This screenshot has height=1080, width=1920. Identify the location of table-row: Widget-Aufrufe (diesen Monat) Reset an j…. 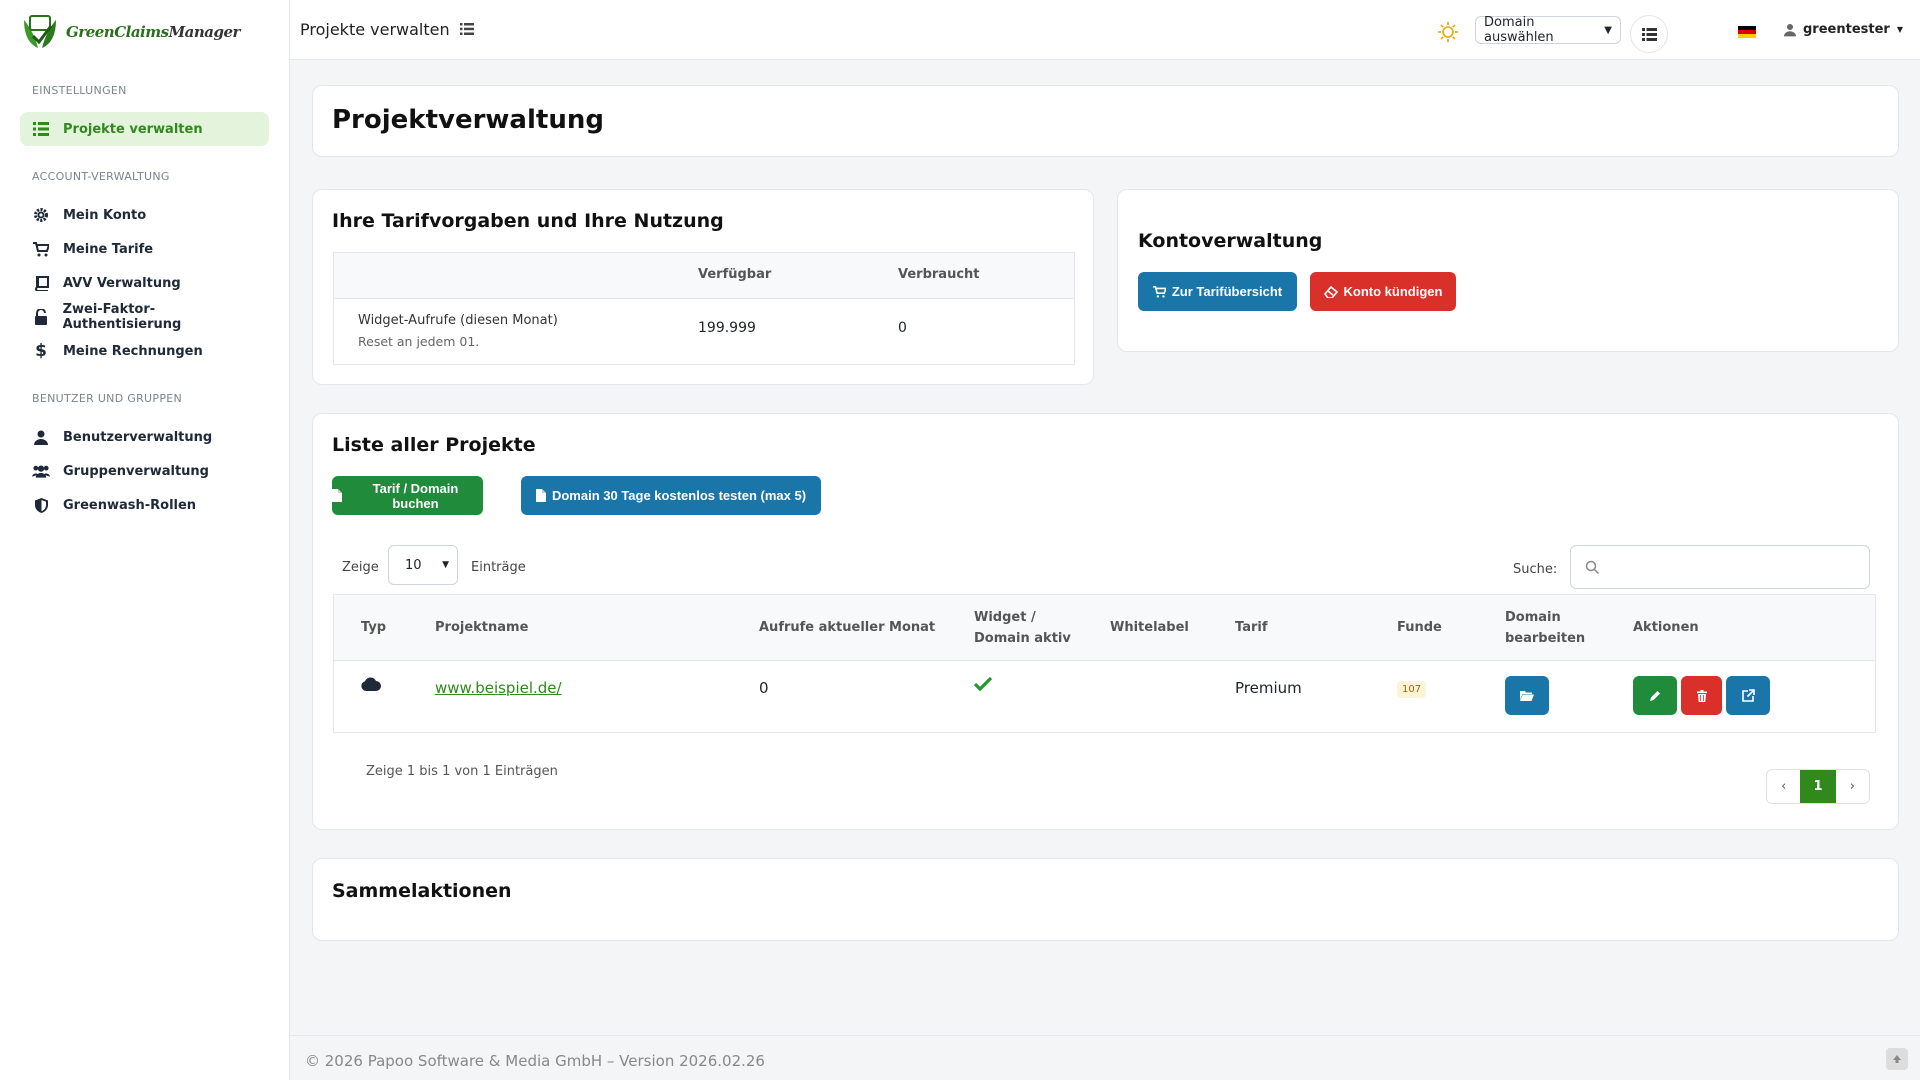
(704, 332).